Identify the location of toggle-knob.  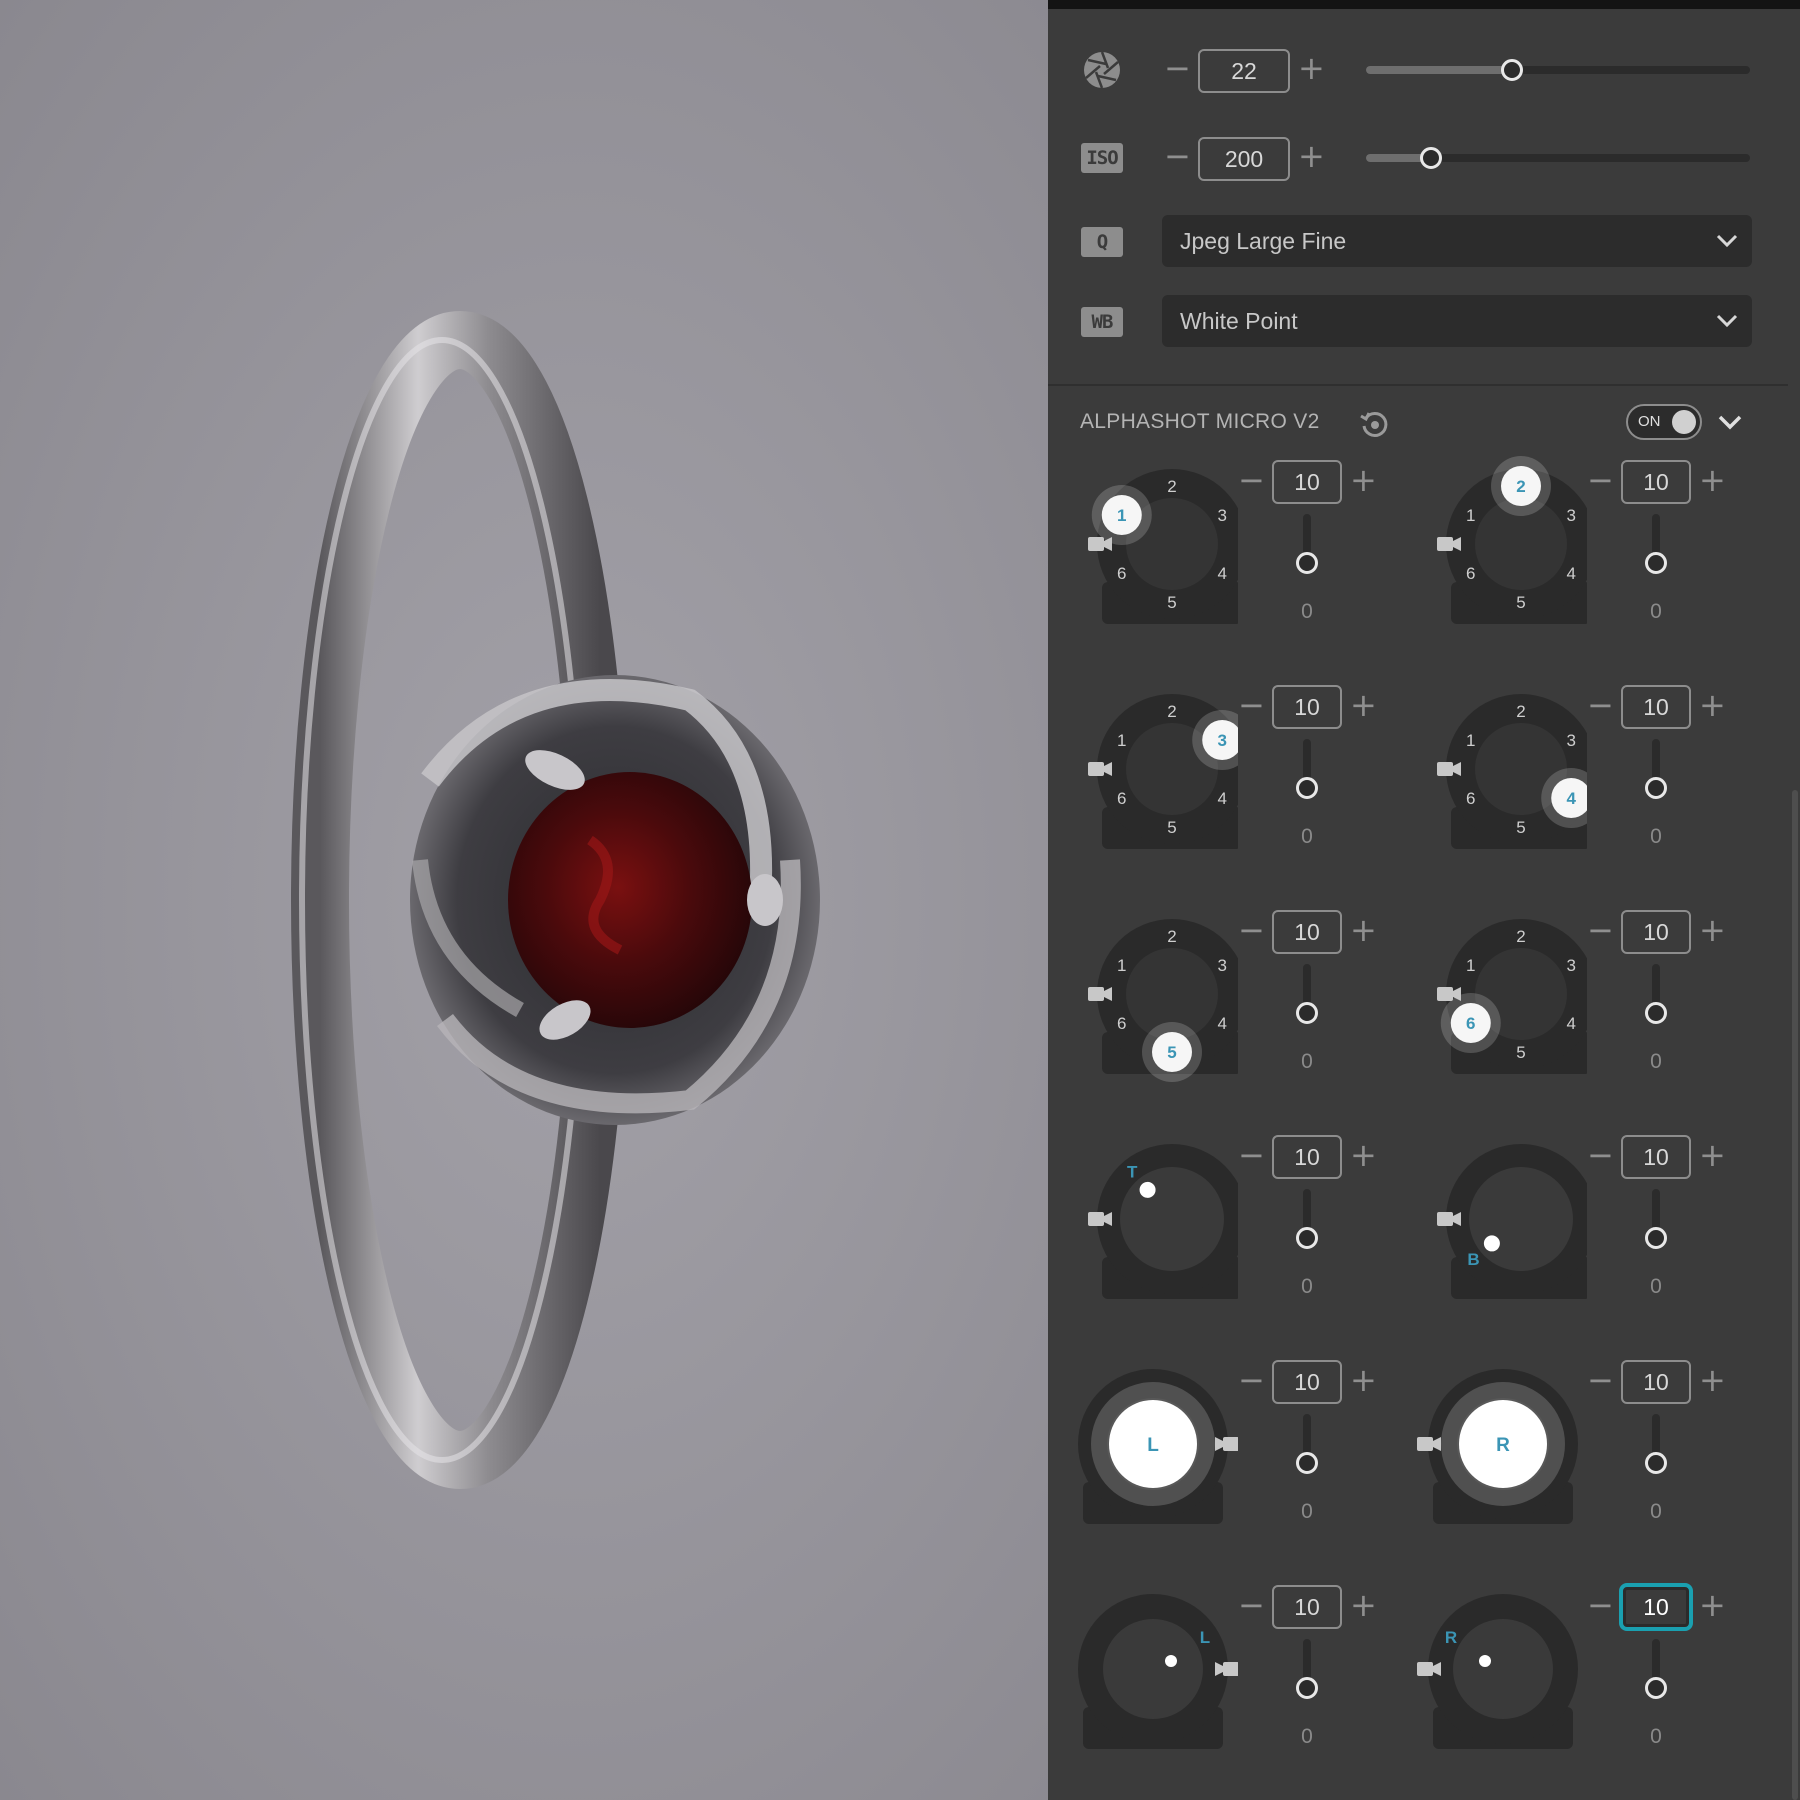
(1684, 422).